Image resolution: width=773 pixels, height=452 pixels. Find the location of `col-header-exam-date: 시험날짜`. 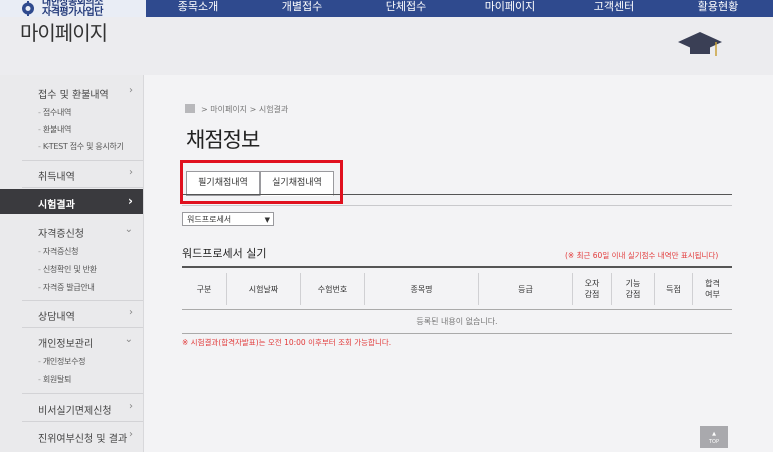

col-header-exam-date: 시험날짜 is located at coordinates (263, 289).